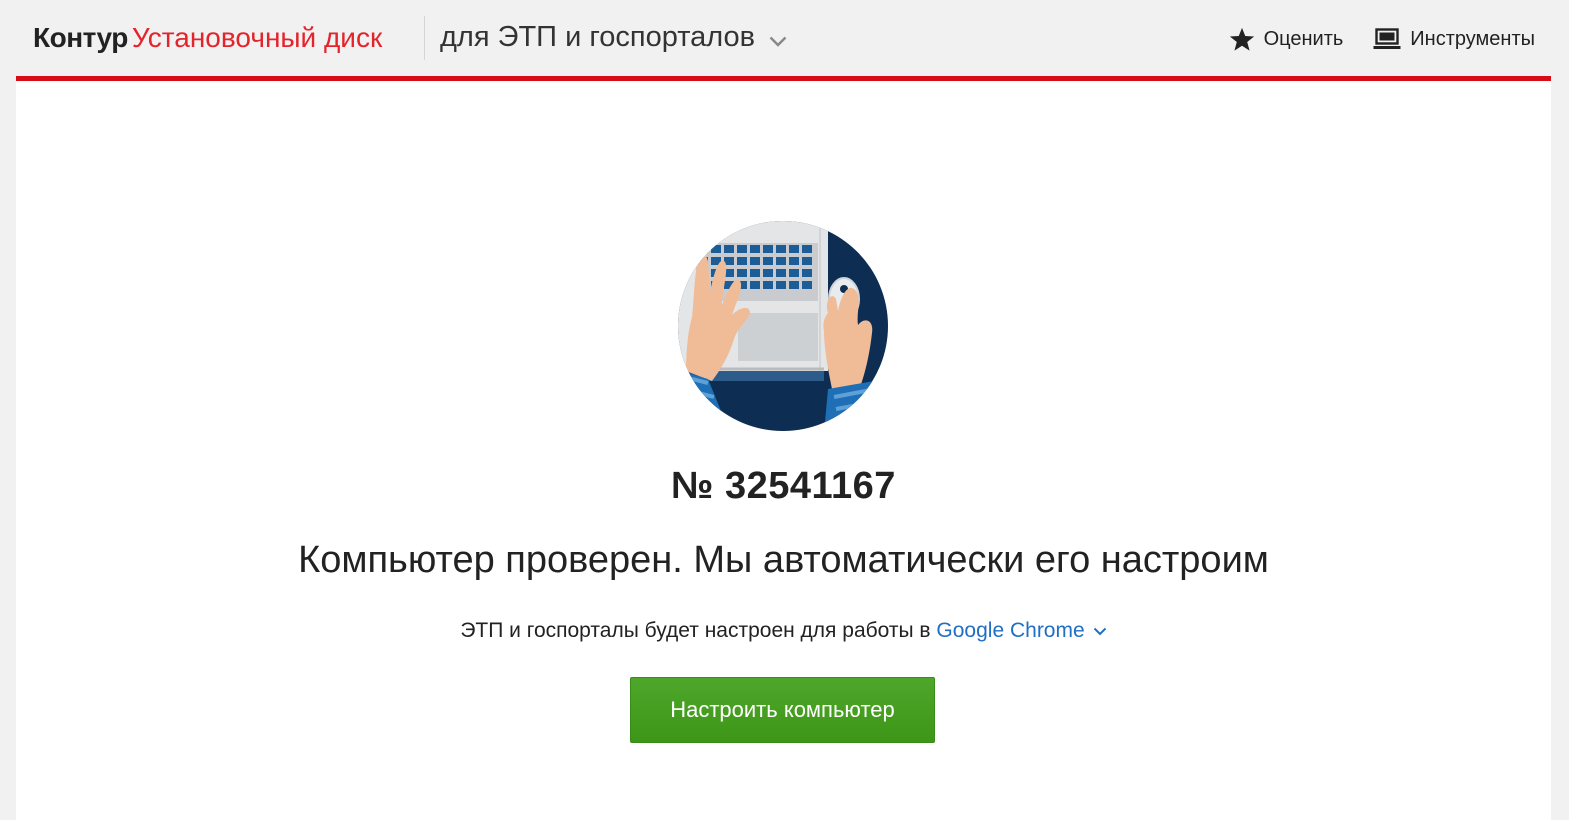 This screenshot has height=820, width=1569. I want to click on rate-button: Оценить, so click(1286, 39).